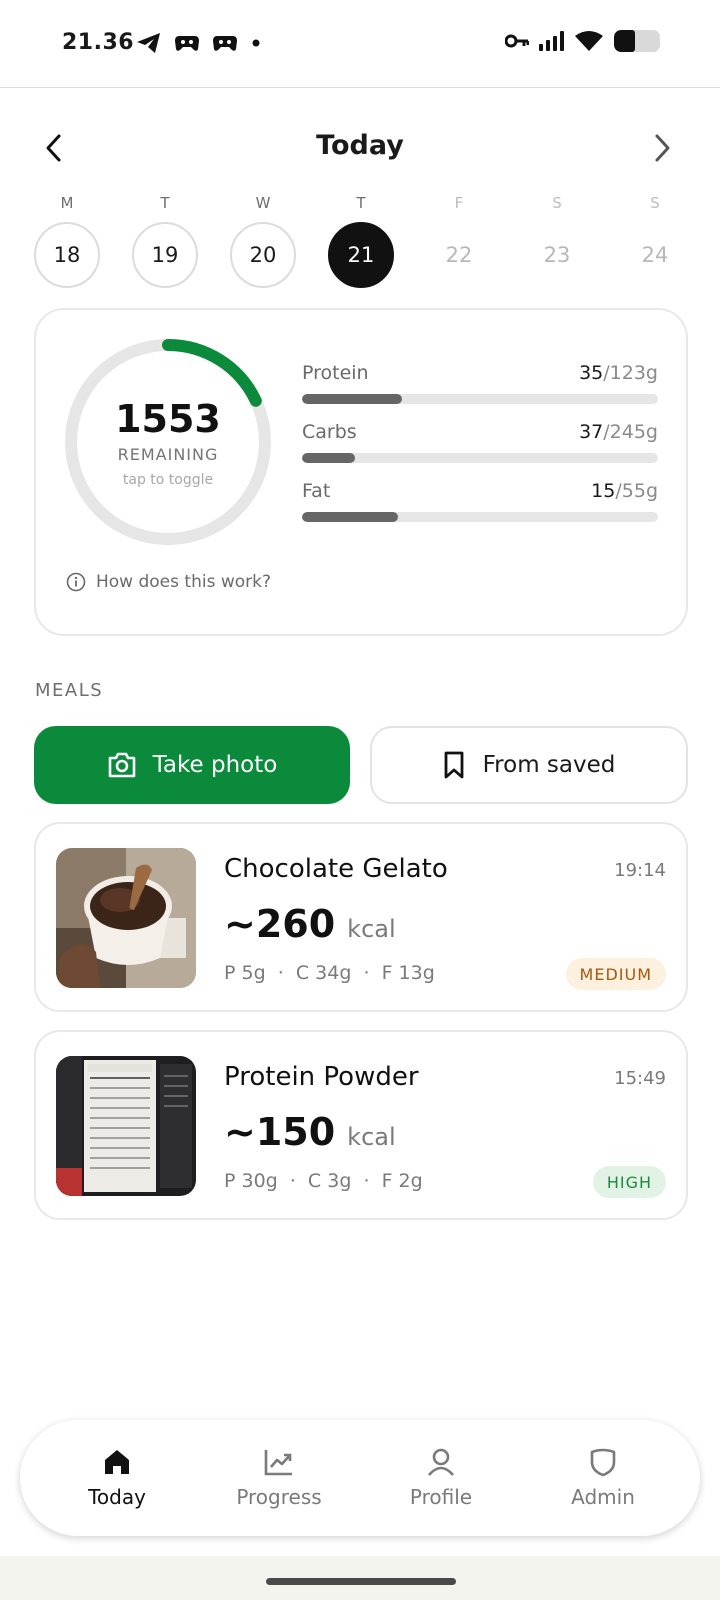 The width and height of the screenshot is (720, 1600). Describe the element at coordinates (323, 1181) in the screenshot. I see `meal-macros: P 30g · C 3g · F 2g` at that location.